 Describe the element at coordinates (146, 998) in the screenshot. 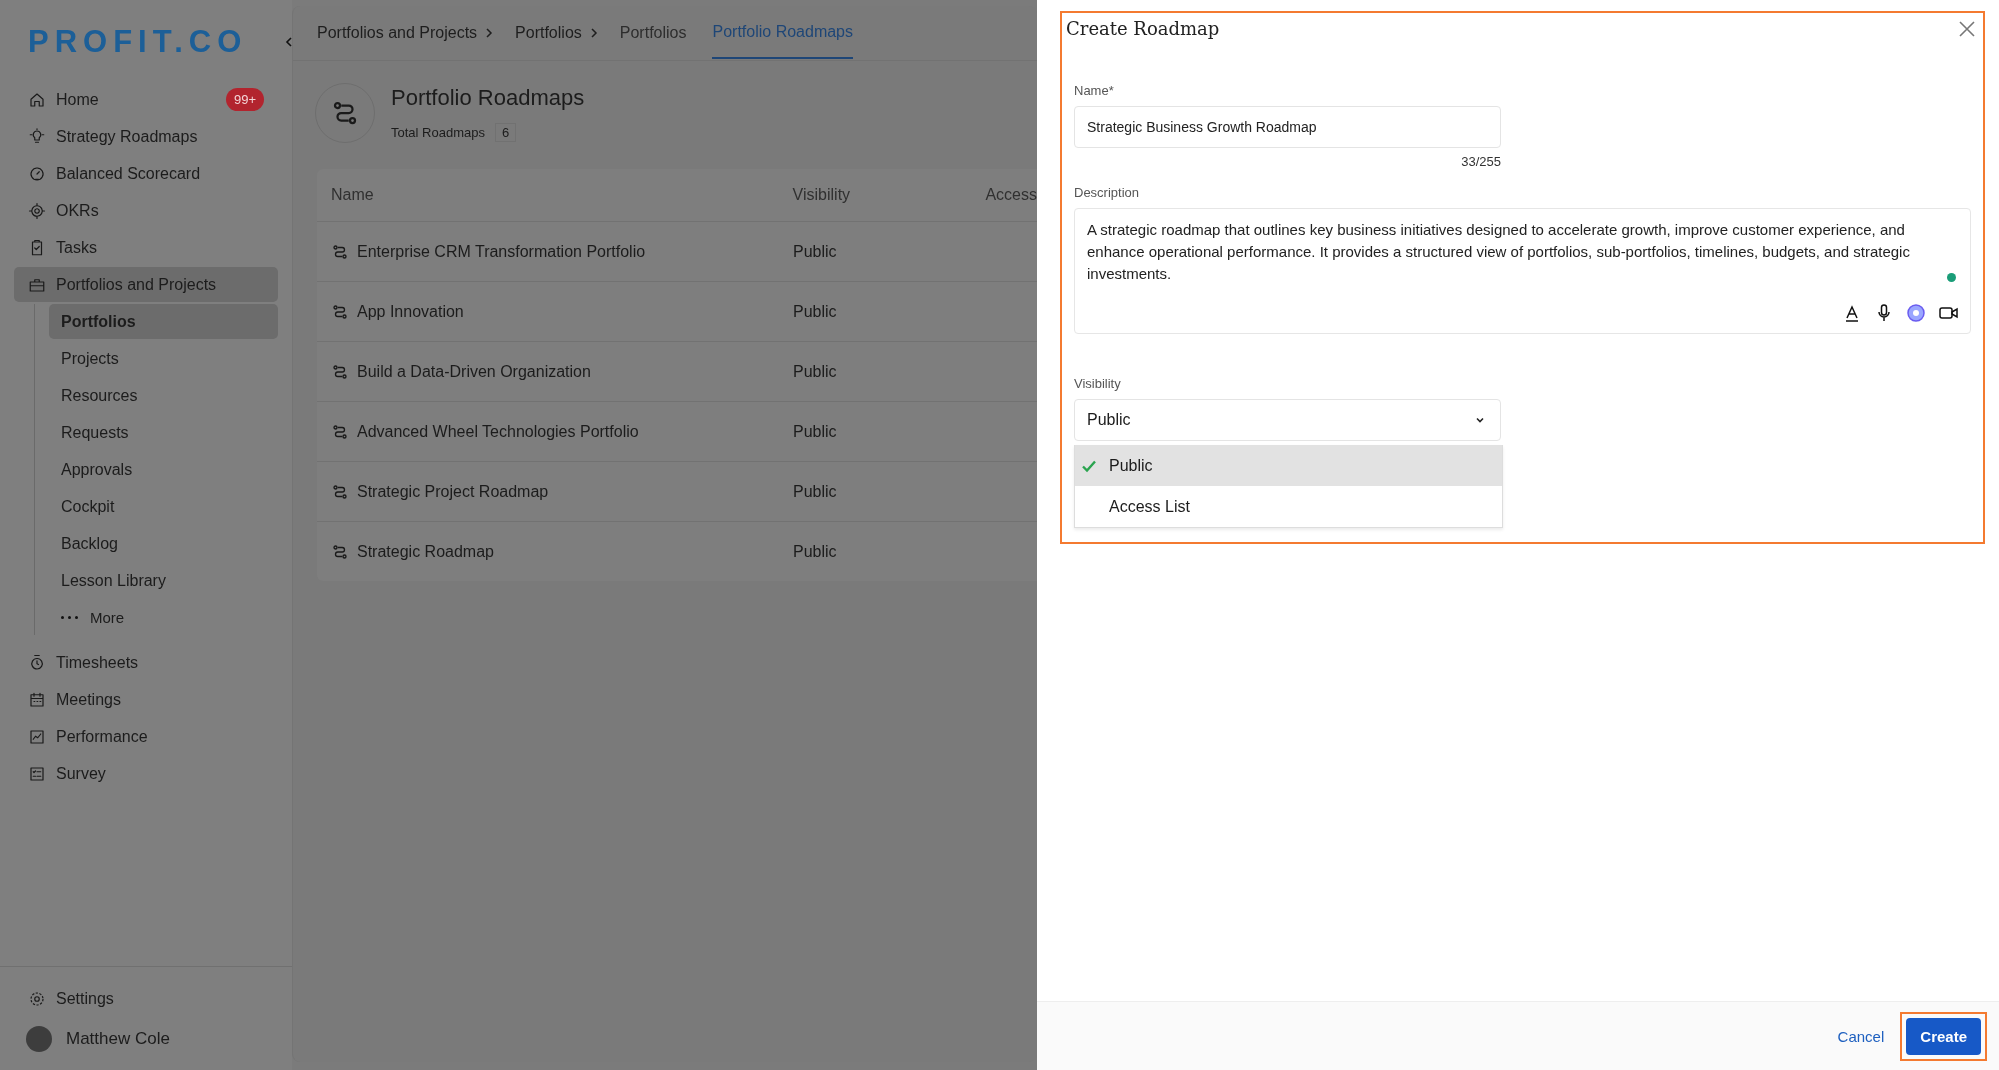

I see `settings-item: Settings` at that location.